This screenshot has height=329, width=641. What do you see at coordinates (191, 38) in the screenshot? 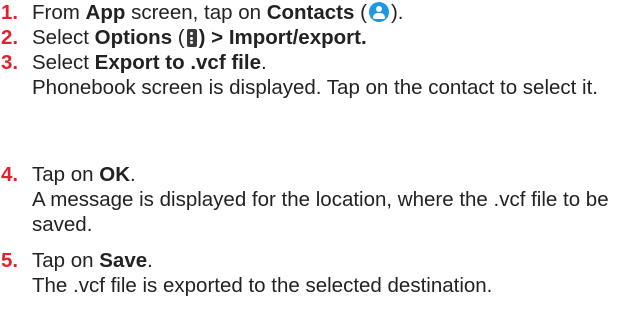
I see `options-menu-icon` at bounding box center [191, 38].